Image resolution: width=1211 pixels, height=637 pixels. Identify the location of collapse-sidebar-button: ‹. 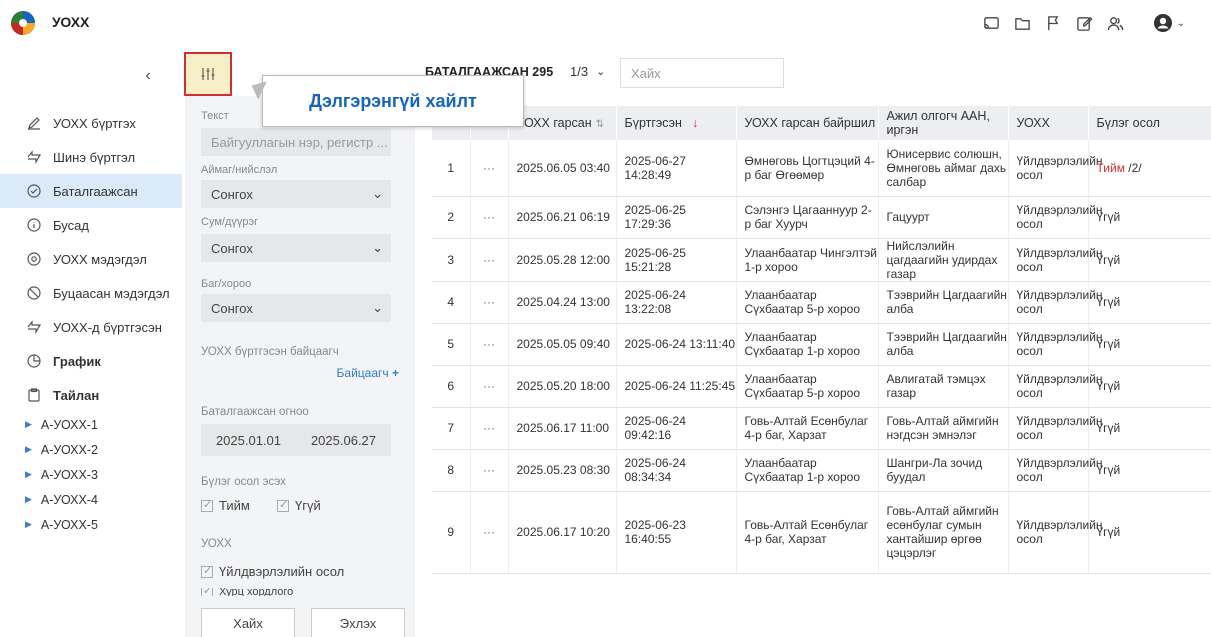
(148, 76).